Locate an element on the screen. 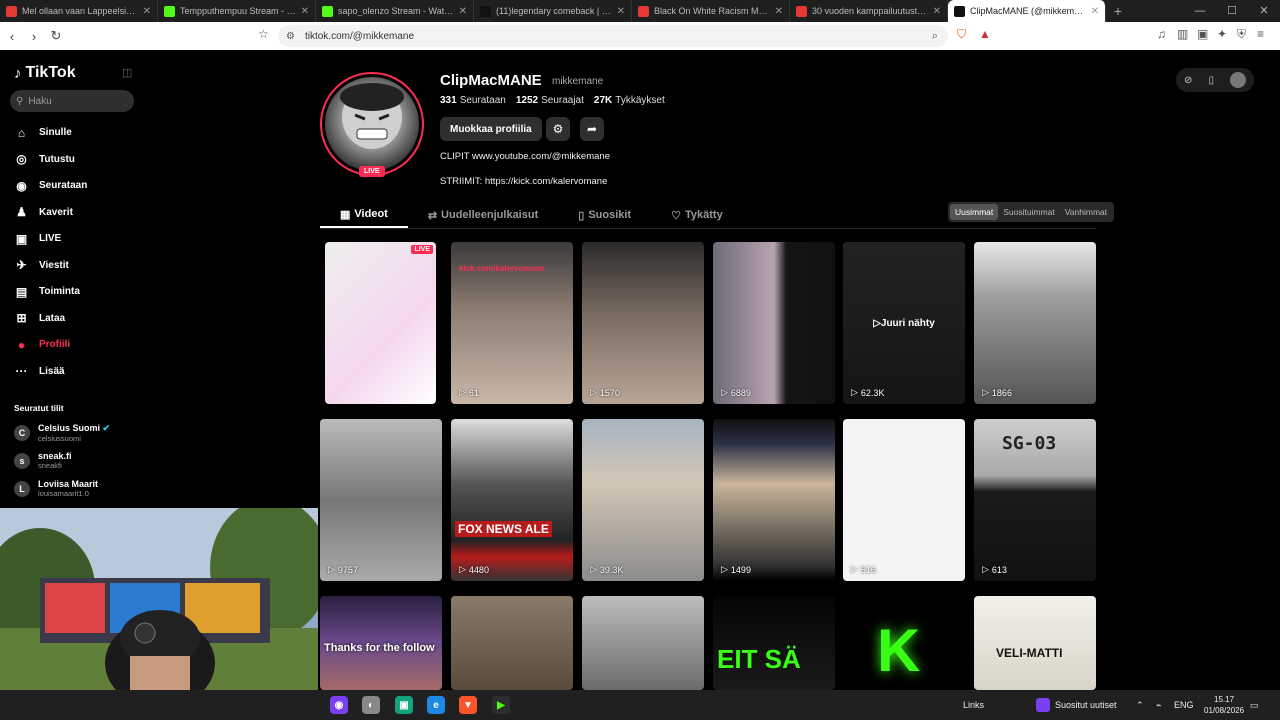 The width and height of the screenshot is (1280, 720). back-icon: ‹ is located at coordinates (12, 36).